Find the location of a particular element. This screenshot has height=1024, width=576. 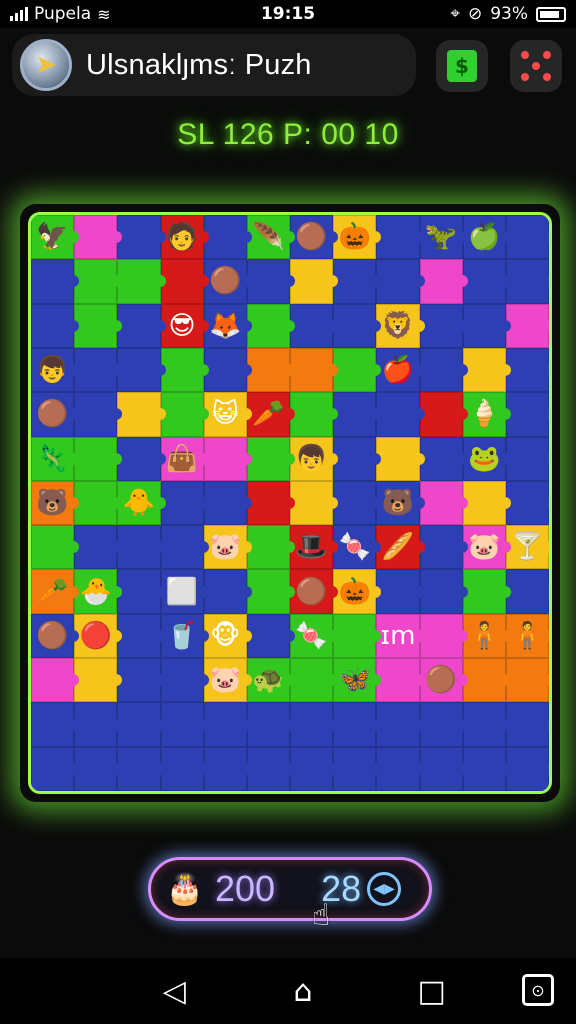

puzzle-piece: 🦊 is located at coordinates (228, 325).